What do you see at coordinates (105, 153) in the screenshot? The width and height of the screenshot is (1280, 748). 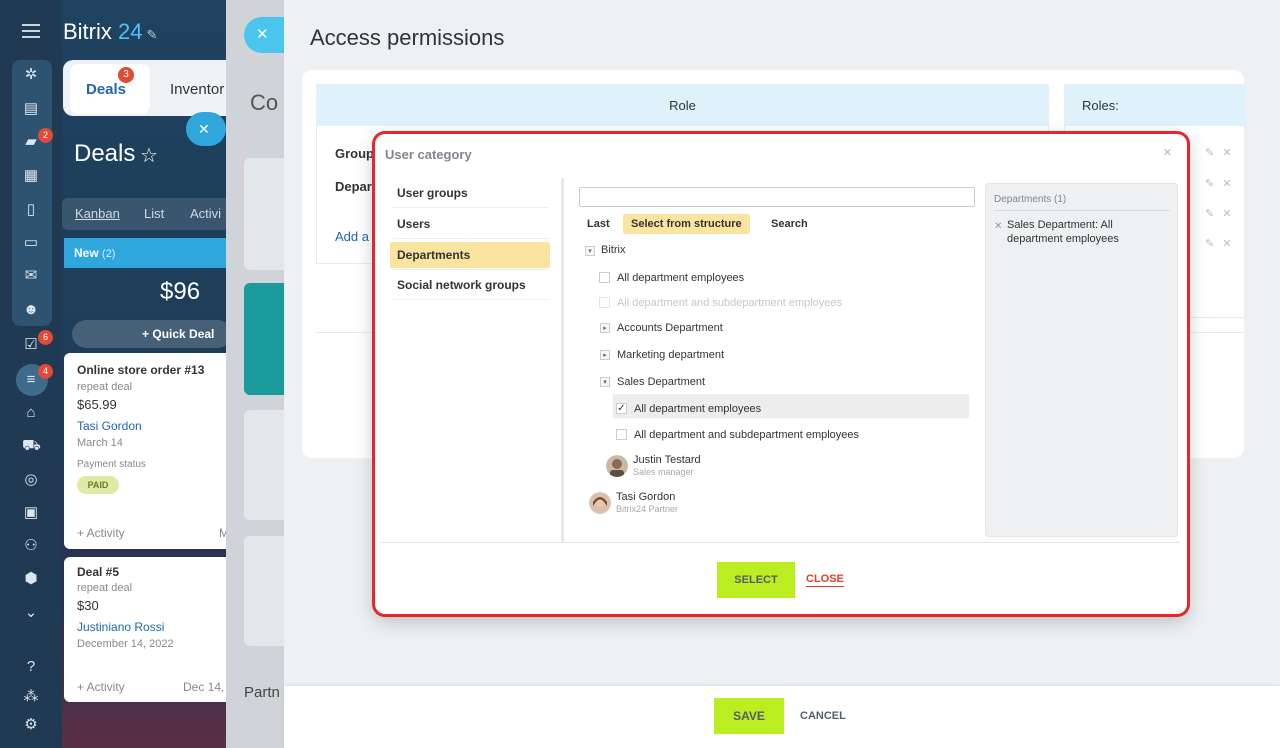 I see `page-title: Deals` at bounding box center [105, 153].